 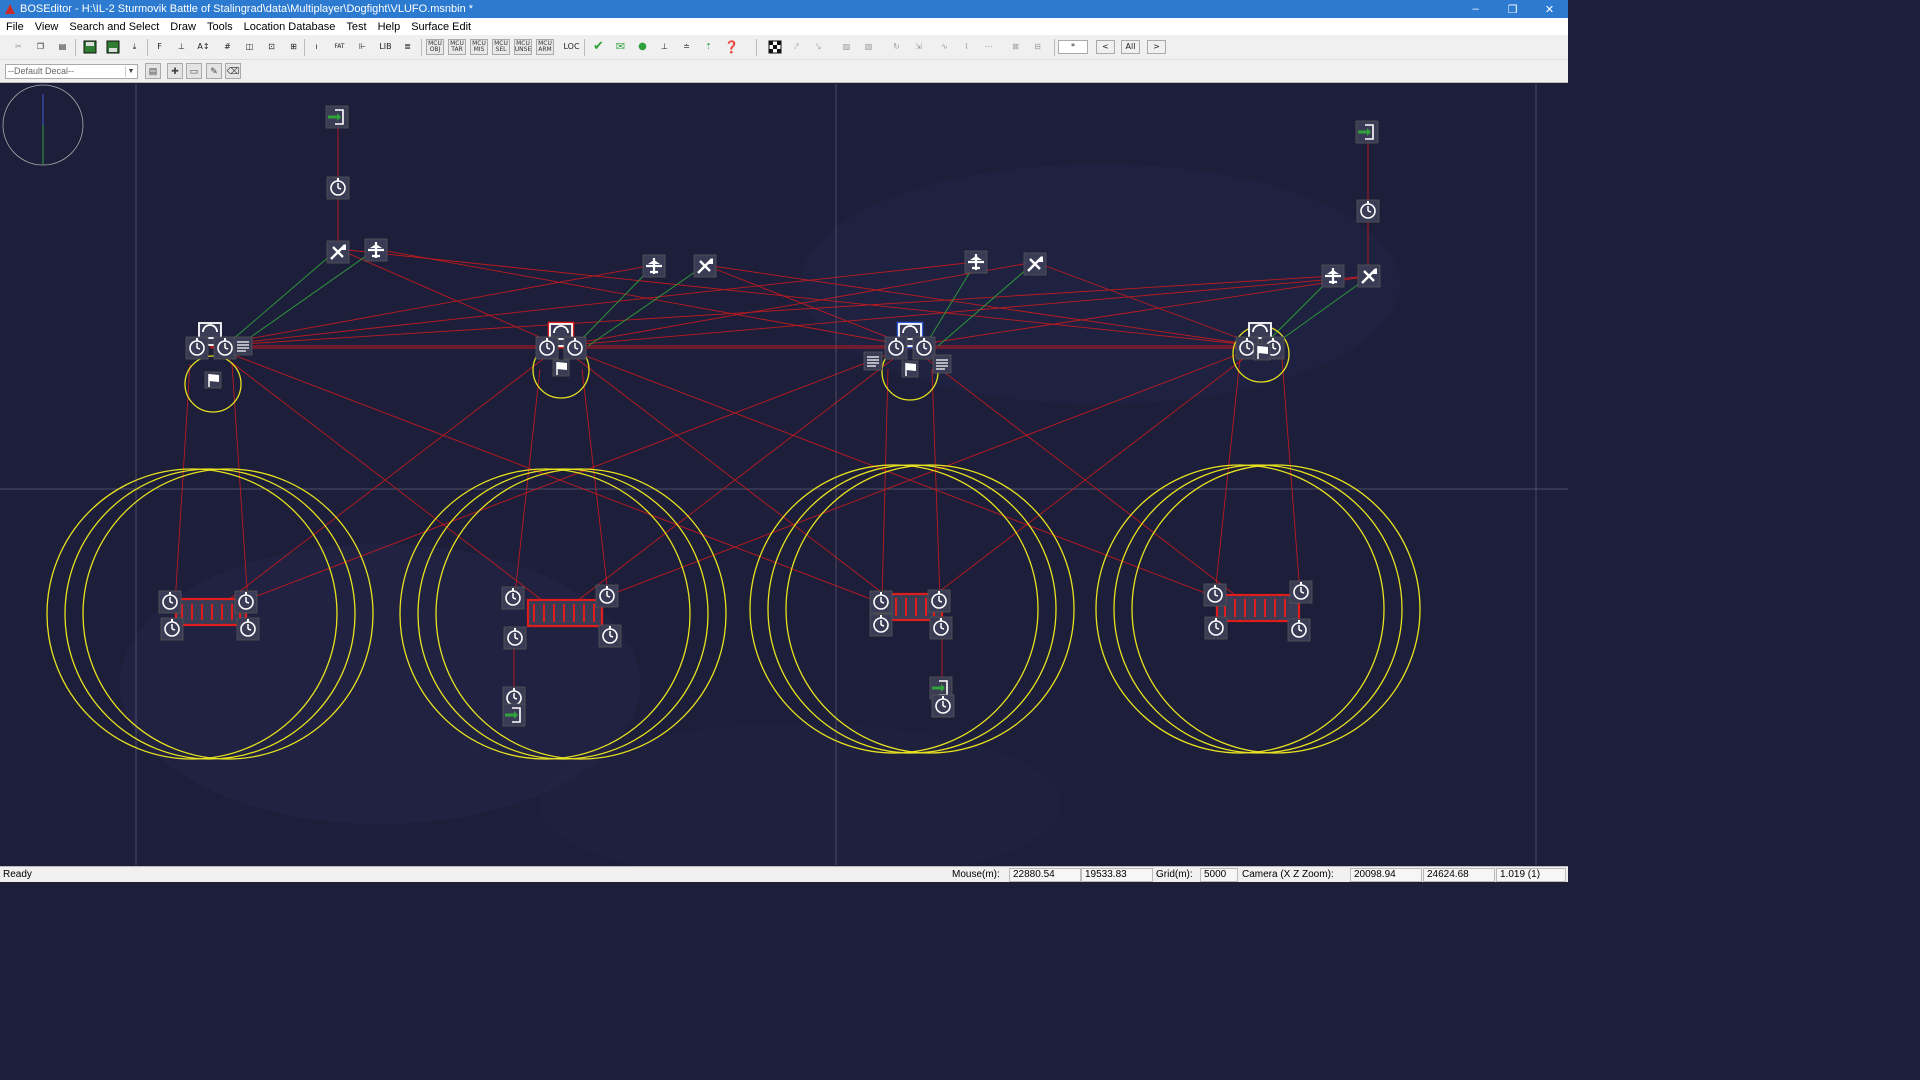 What do you see at coordinates (944, 47) in the screenshot?
I see `spline-icon: ∿` at bounding box center [944, 47].